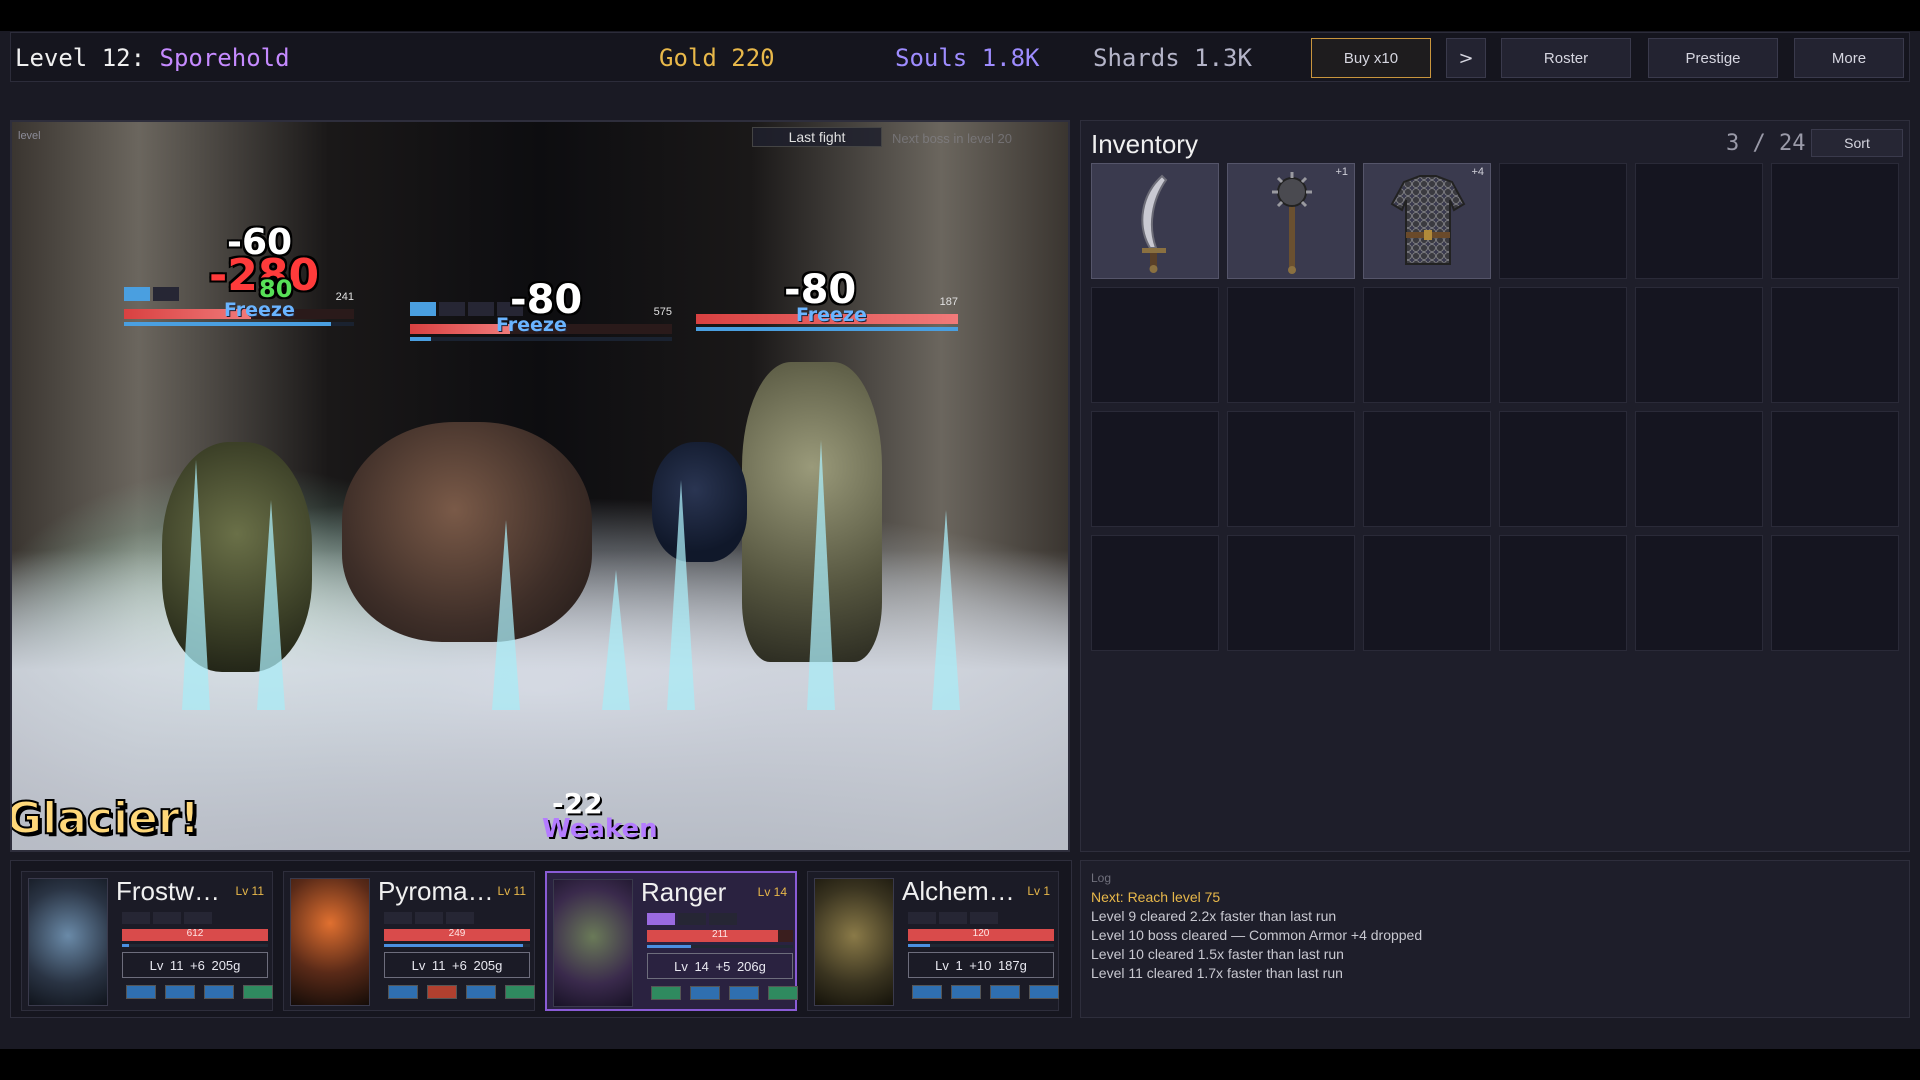 Image resolution: width=1920 pixels, height=1080 pixels. I want to click on status-weaken: Weaken, so click(600, 829).